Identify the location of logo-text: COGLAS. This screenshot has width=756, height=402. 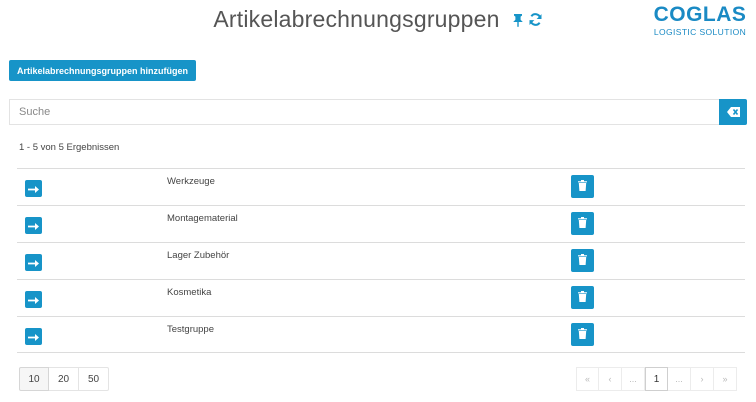
(700, 14).